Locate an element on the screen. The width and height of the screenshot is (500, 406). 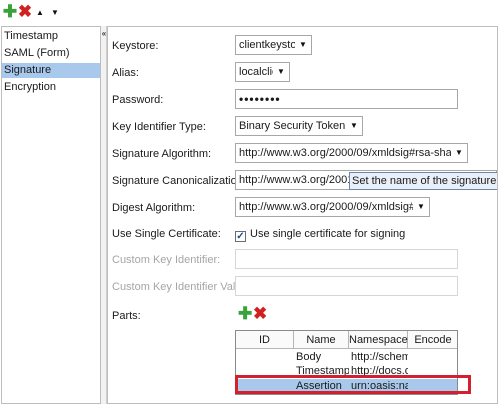
digest-algorithm-select: http://www.w3.org/2000/09/xmldsig#sha1 ▼ is located at coordinates (332, 207).